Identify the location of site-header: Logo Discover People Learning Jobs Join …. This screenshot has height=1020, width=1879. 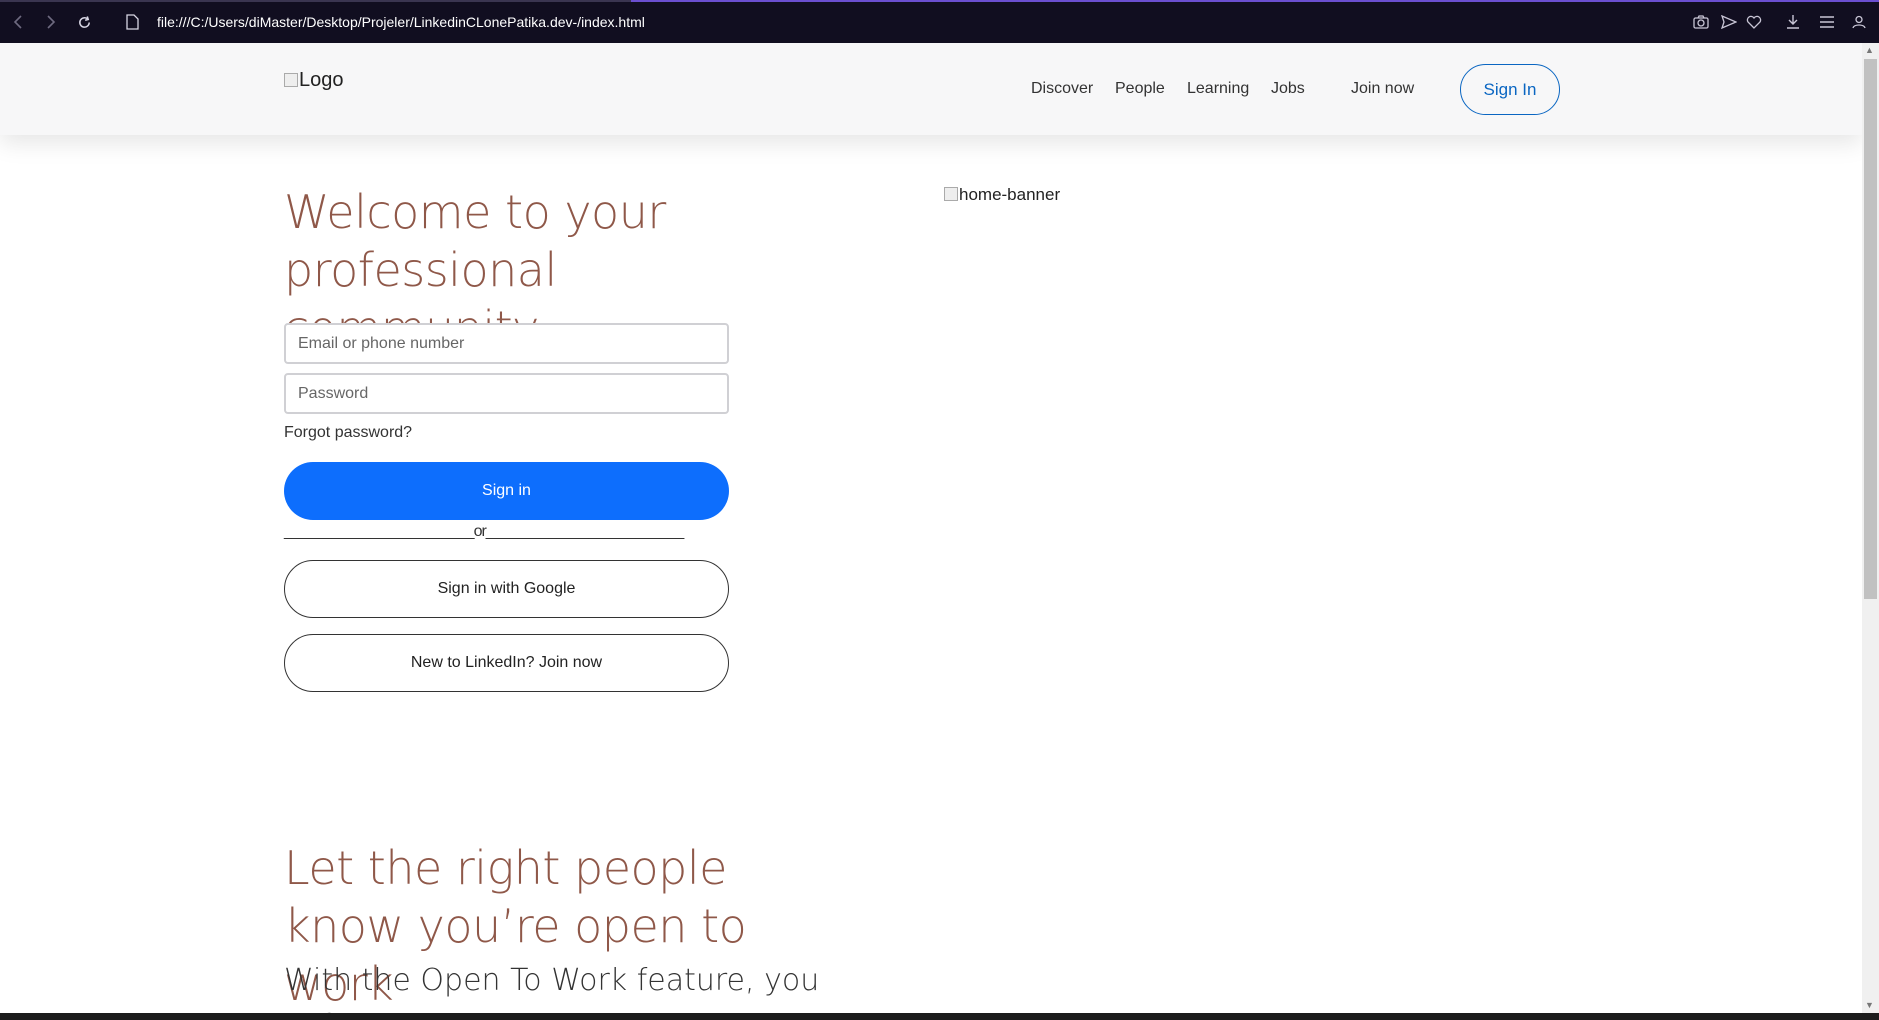
(931, 89).